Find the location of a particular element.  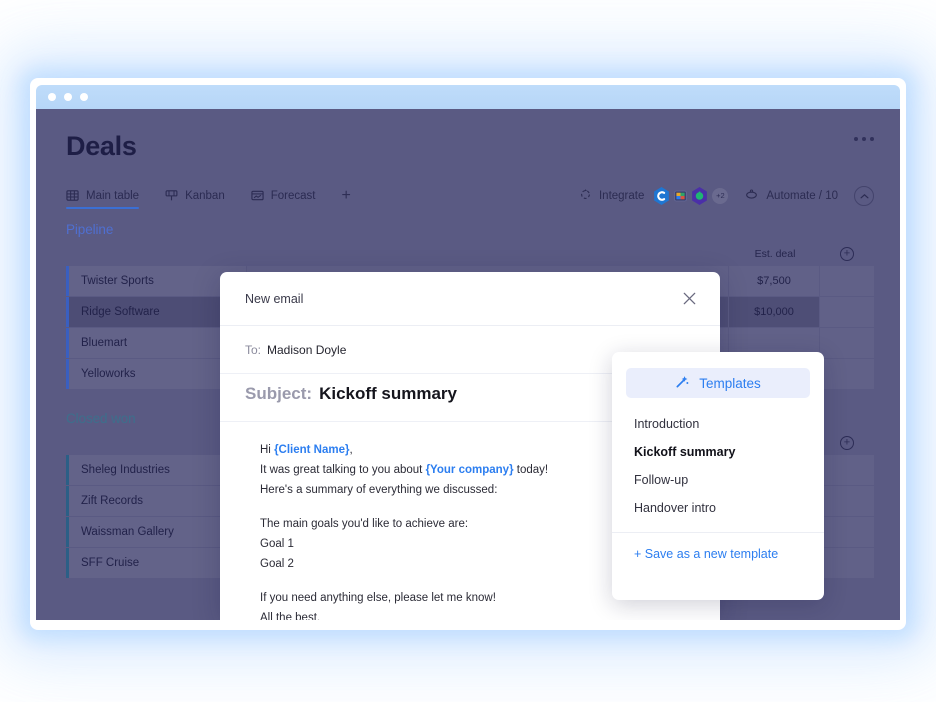

row-est-deal: $10,000 is located at coordinates (774, 312).